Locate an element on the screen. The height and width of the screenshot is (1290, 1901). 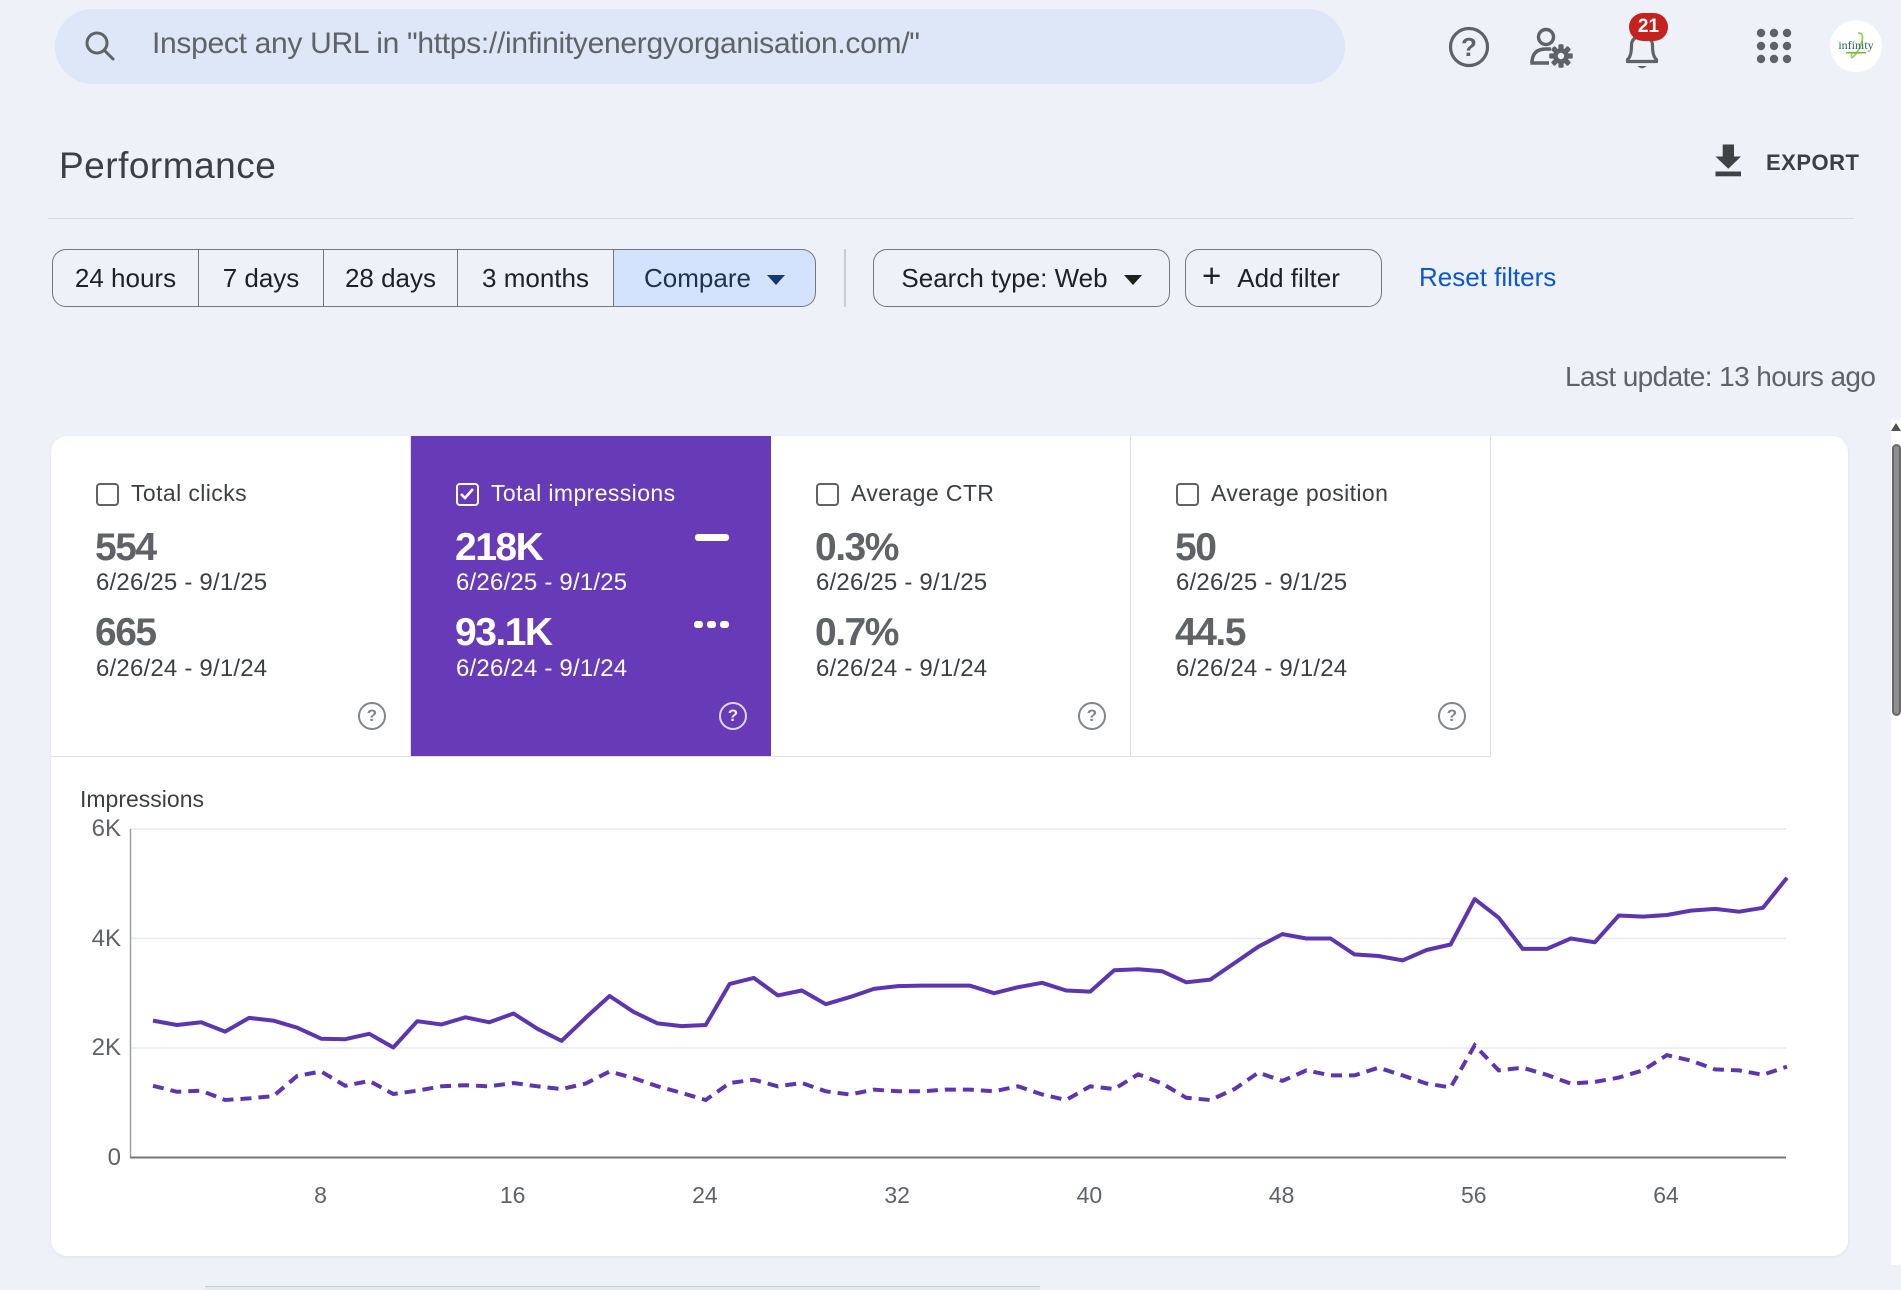
svg-text: 40 is located at coordinates (1090, 1195).